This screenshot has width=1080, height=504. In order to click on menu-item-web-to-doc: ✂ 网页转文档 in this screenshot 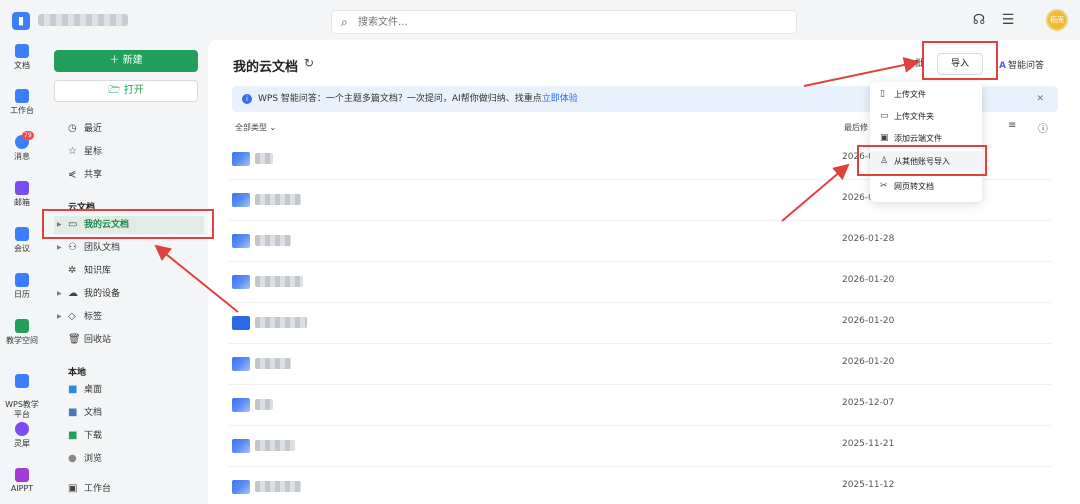, I will do `click(926, 186)`.